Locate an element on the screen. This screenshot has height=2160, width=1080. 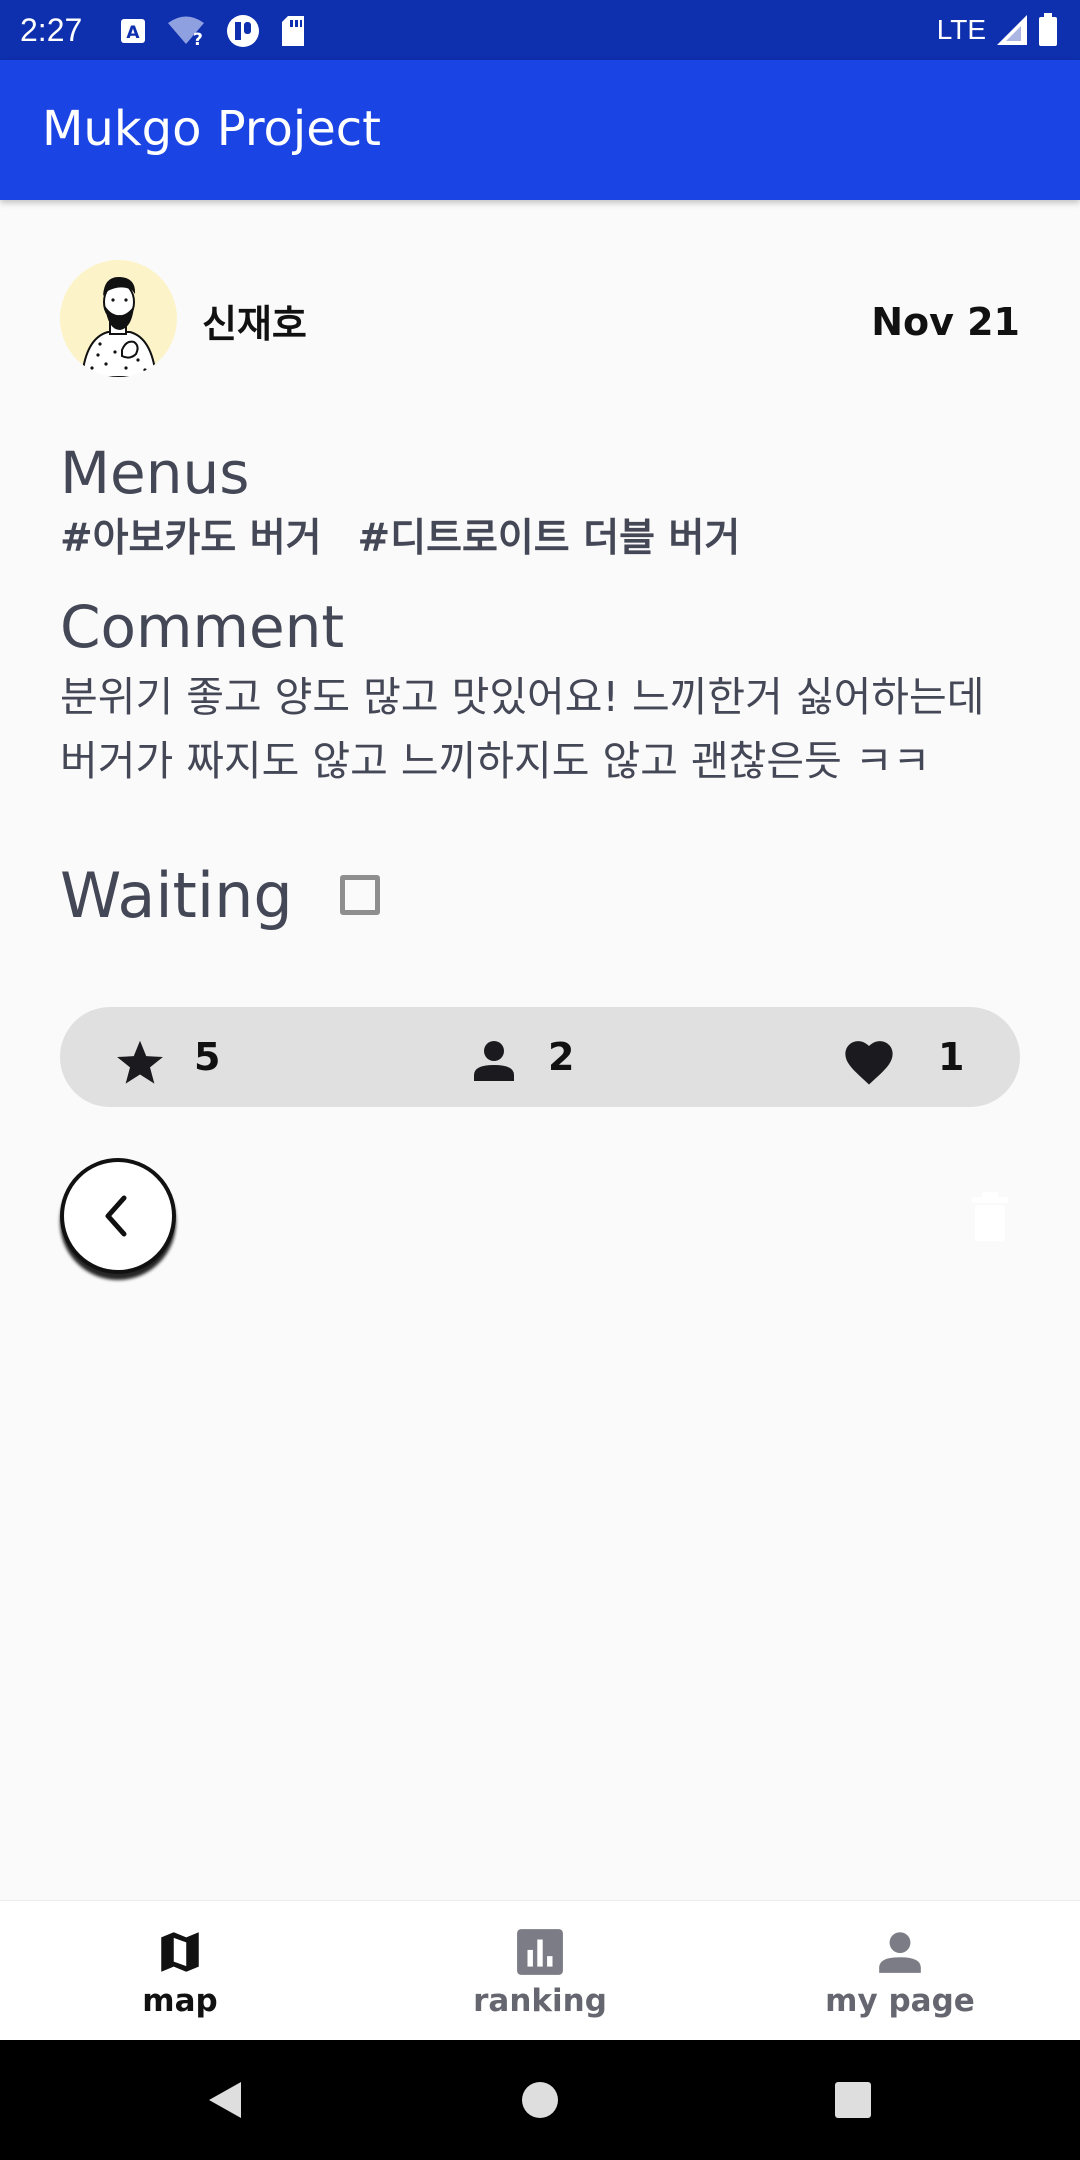
signal-icon is located at coordinates (1012, 30).